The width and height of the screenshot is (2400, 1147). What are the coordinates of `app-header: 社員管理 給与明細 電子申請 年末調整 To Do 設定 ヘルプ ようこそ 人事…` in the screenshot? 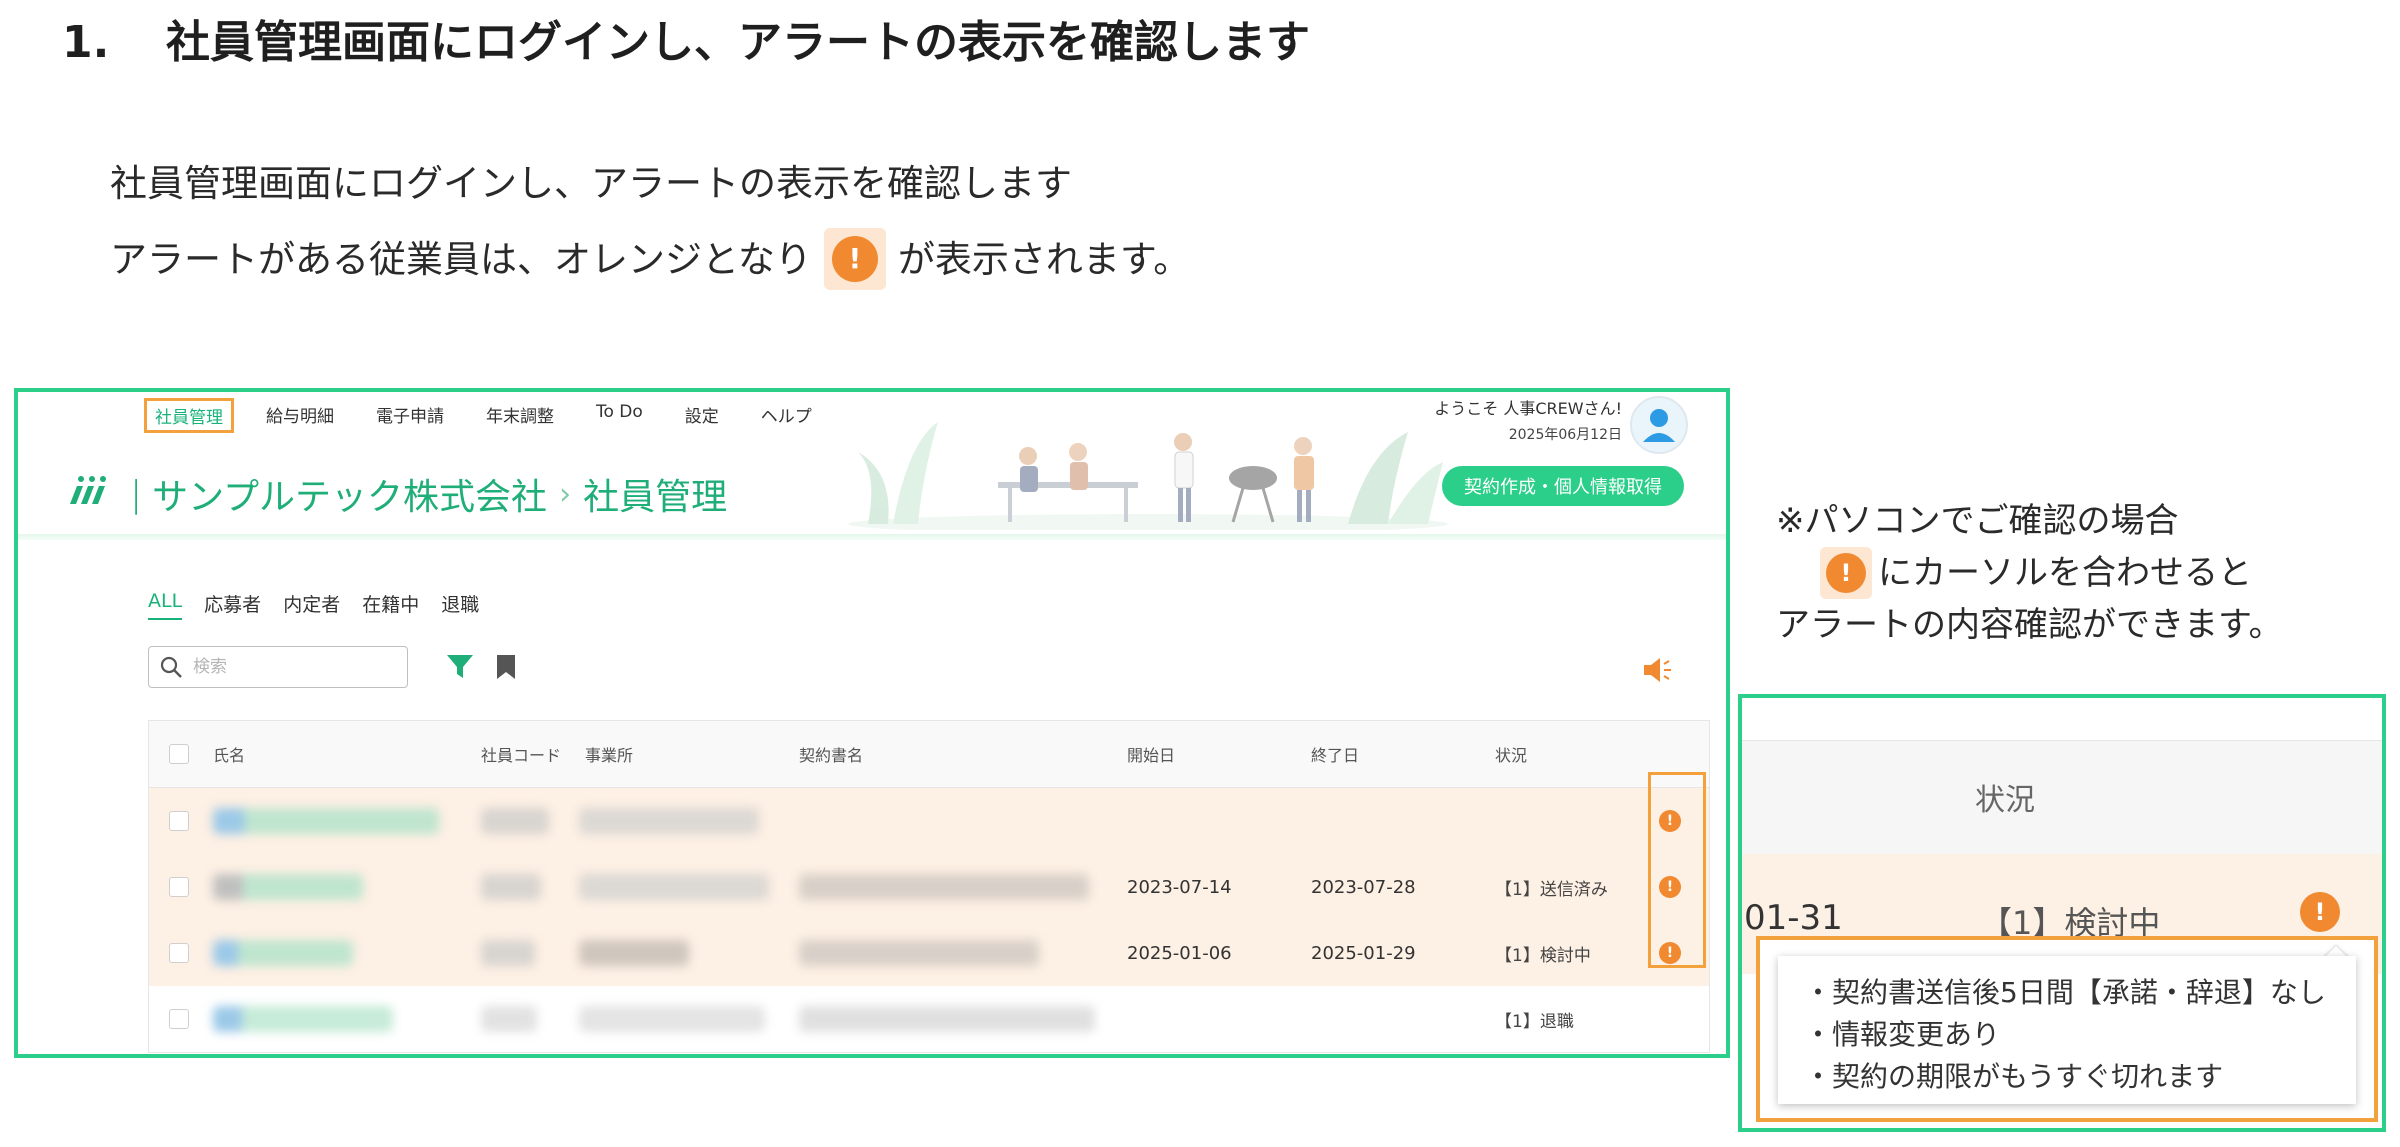 It's located at (872, 467).